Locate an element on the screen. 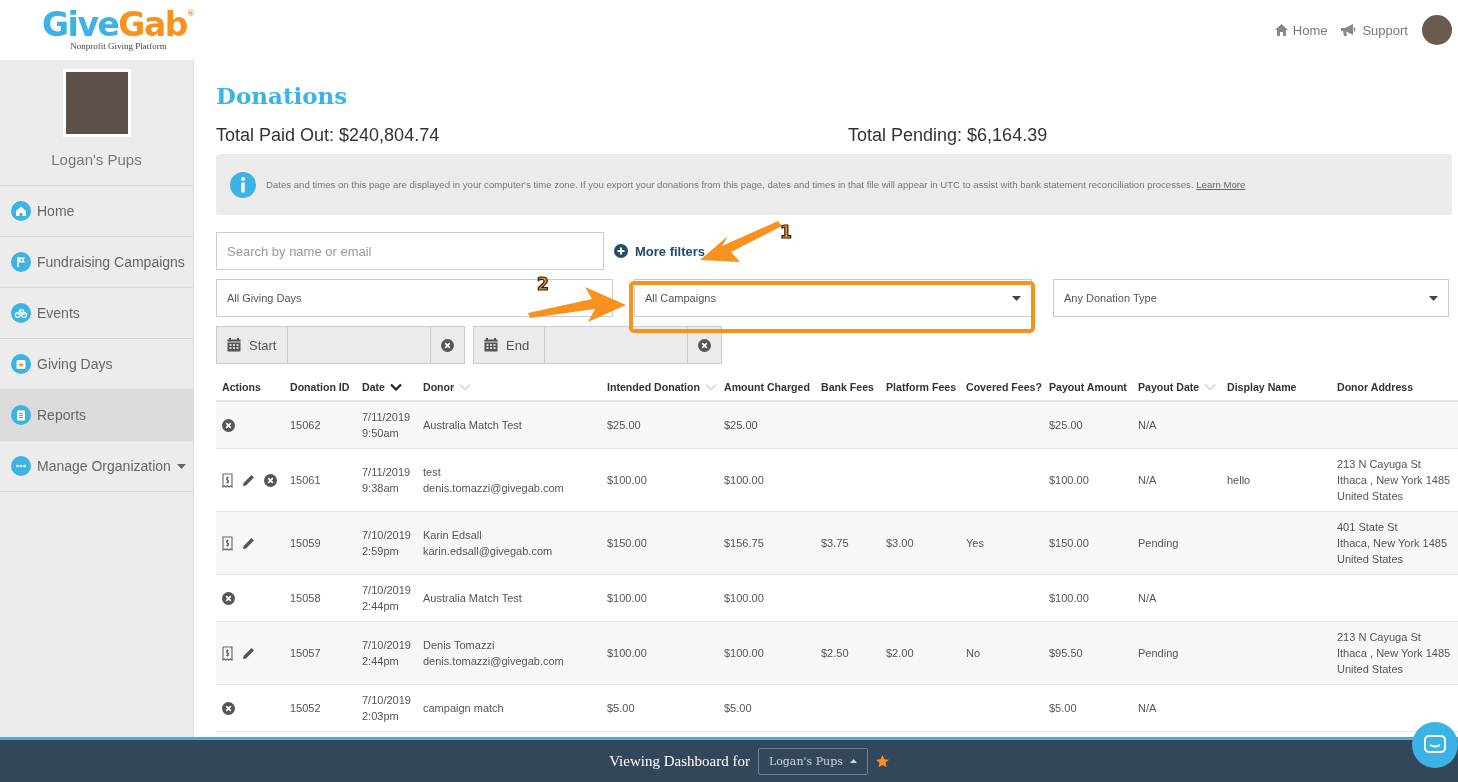 The height and width of the screenshot is (782, 1458). search-field: Search by name or email is located at coordinates (410, 251).